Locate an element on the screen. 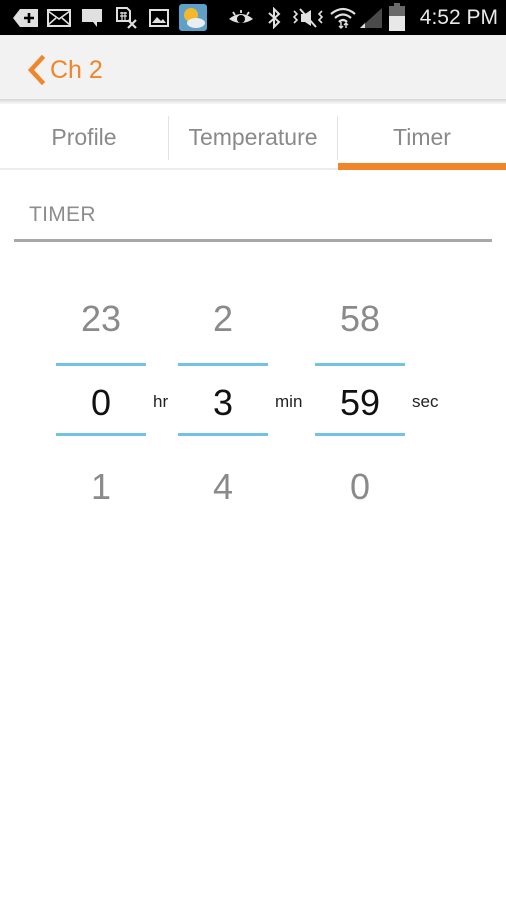 The height and width of the screenshot is (900, 506). wifi-icon is located at coordinates (343, 18).